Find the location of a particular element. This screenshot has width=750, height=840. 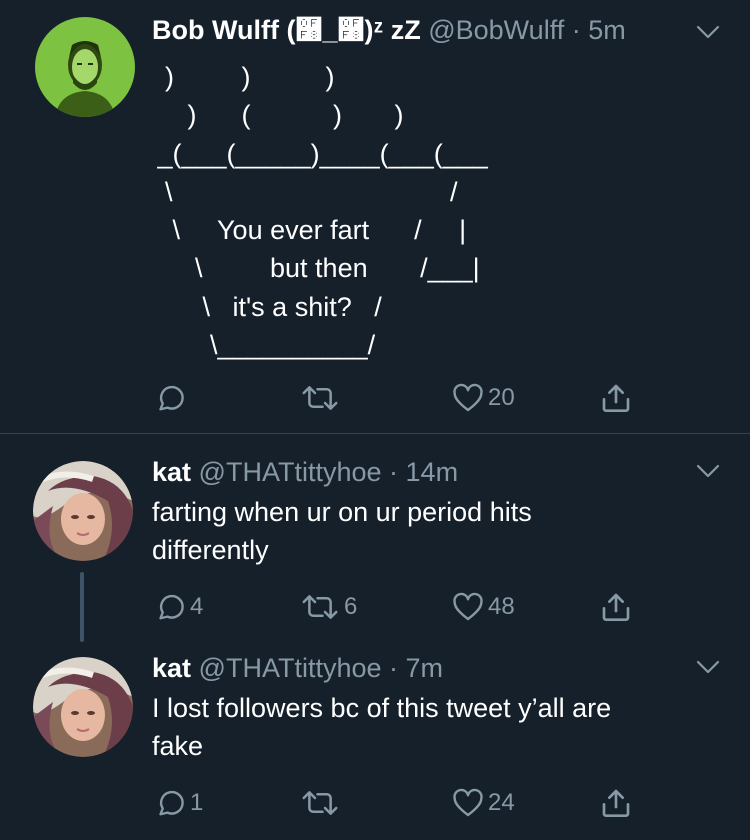

retweet-count: 6 is located at coordinates (351, 606).